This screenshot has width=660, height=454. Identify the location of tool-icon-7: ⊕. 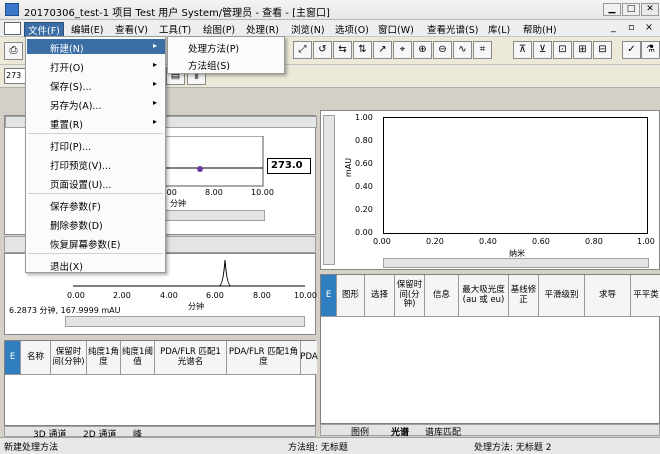
(422, 50).